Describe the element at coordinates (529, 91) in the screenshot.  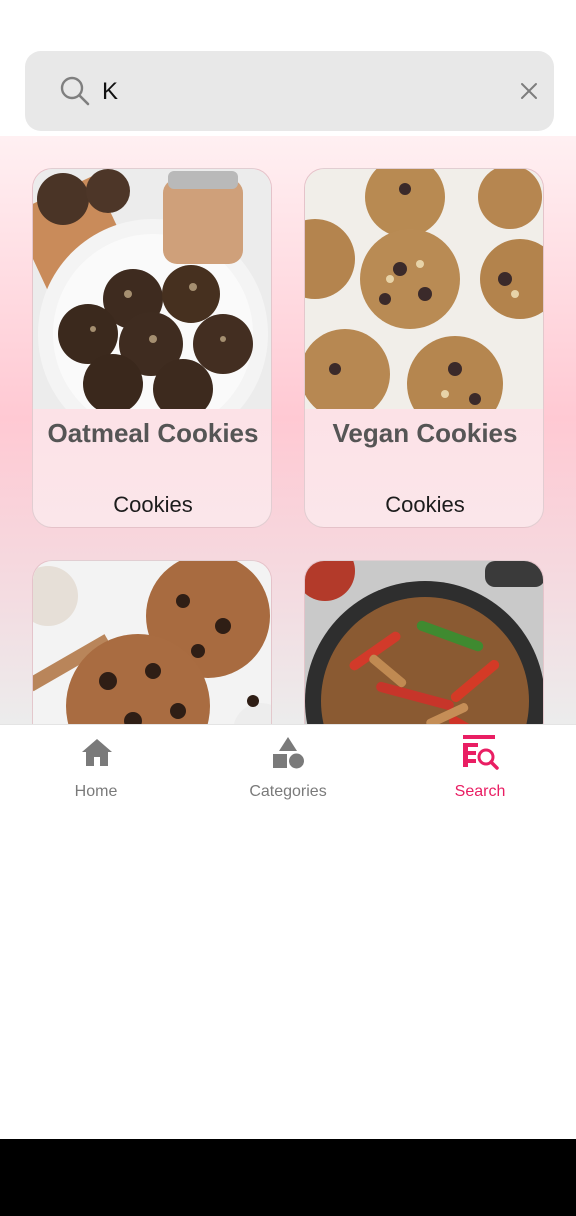
I see `close-icon` at that location.